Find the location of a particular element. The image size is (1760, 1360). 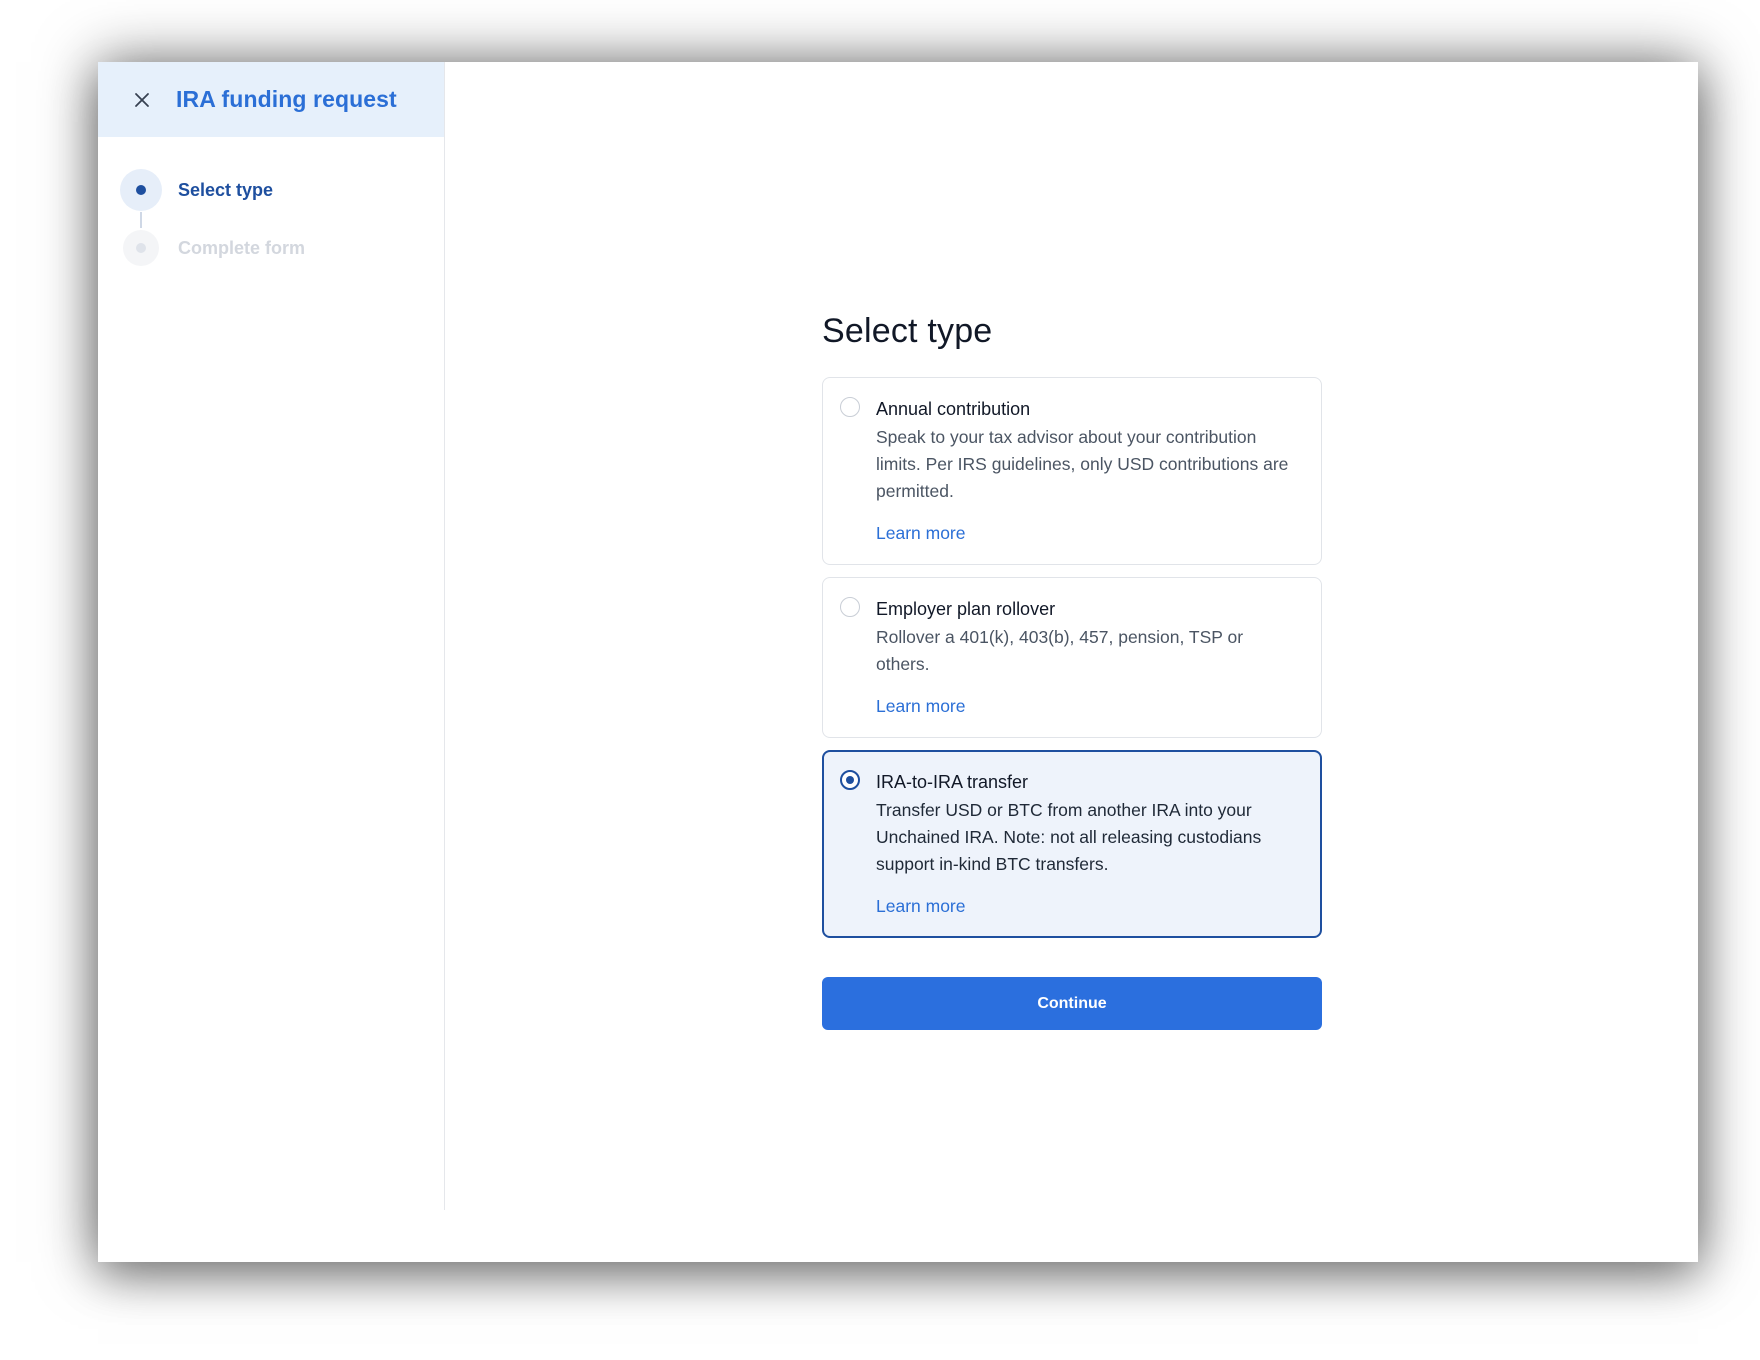

step-inactive-indicator is located at coordinates (141, 248).